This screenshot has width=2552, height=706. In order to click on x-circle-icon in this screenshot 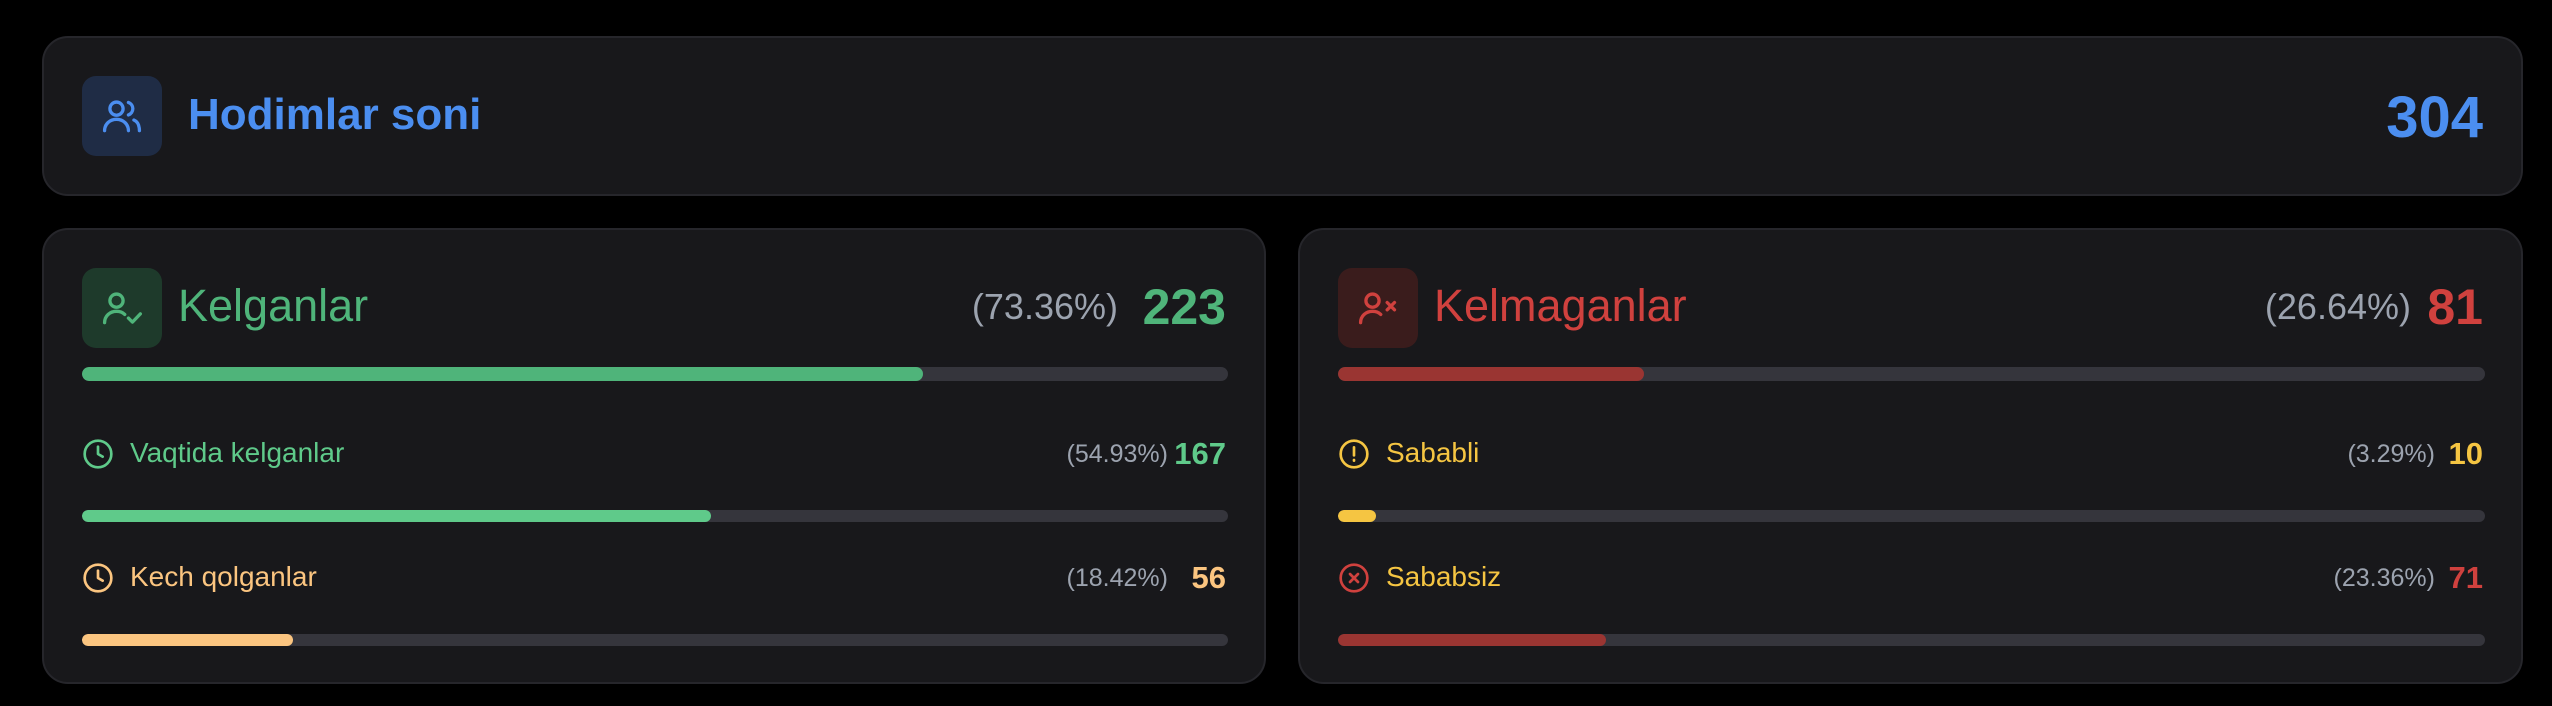, I will do `click(1354, 578)`.